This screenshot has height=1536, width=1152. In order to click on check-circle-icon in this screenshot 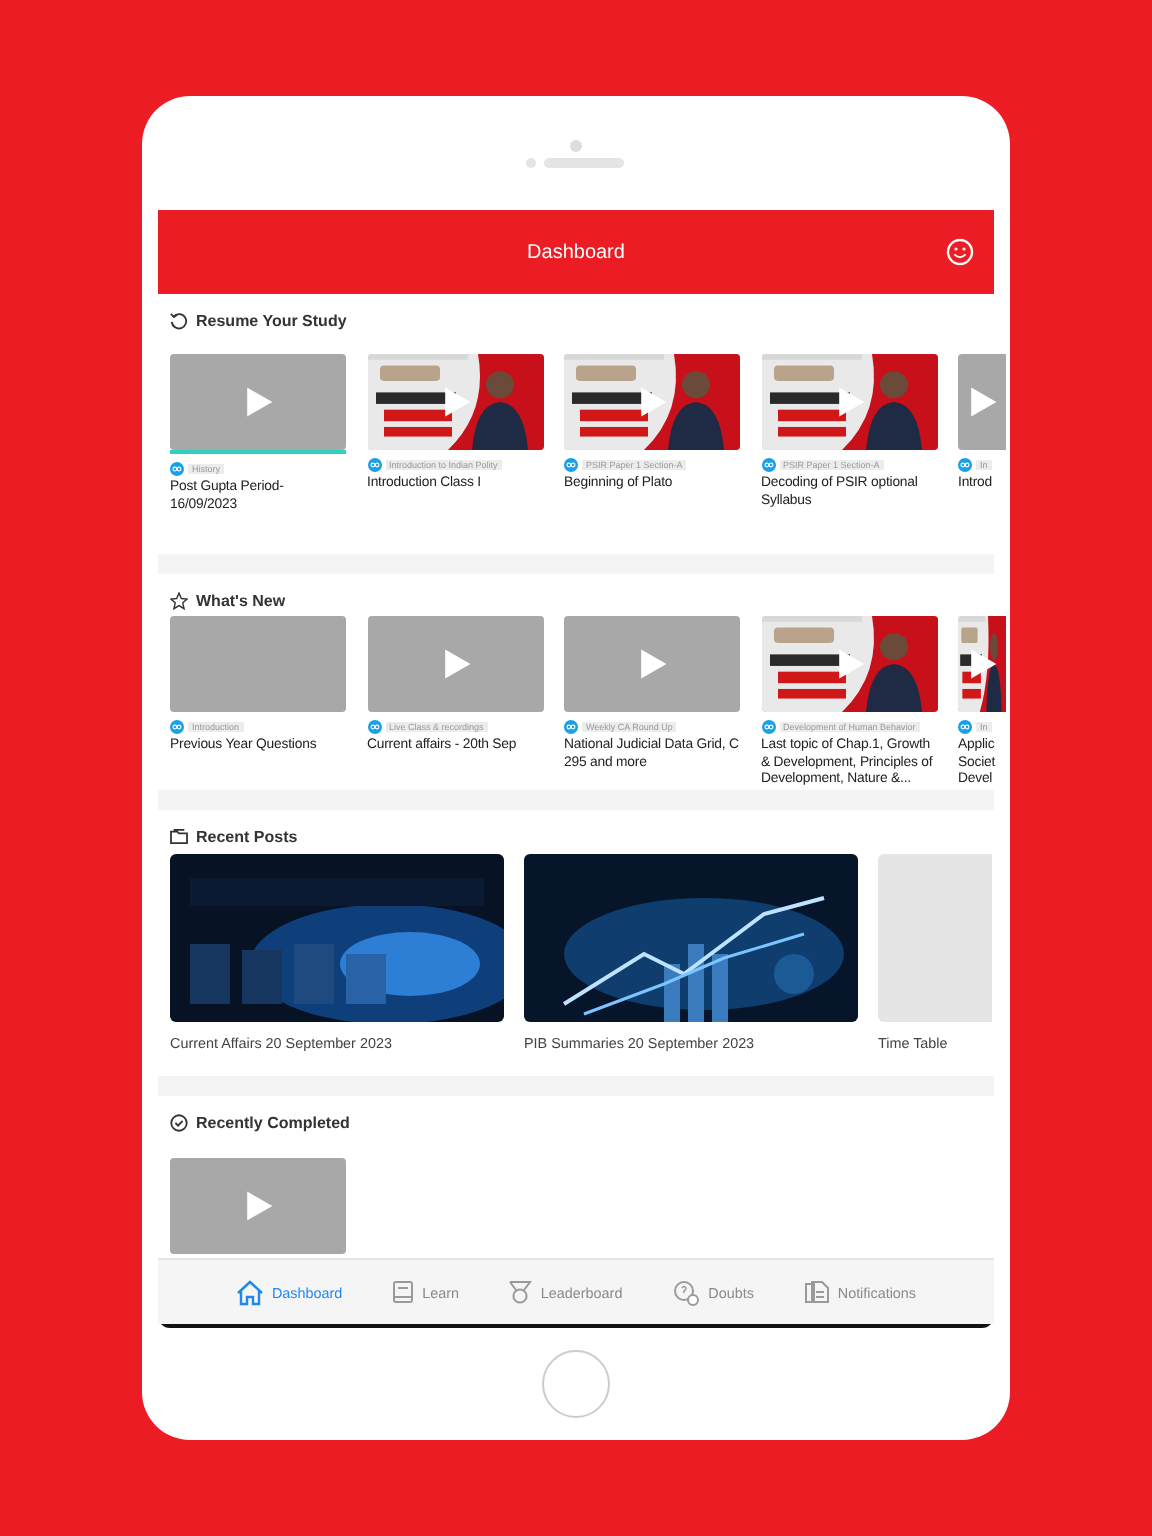, I will do `click(179, 1122)`.